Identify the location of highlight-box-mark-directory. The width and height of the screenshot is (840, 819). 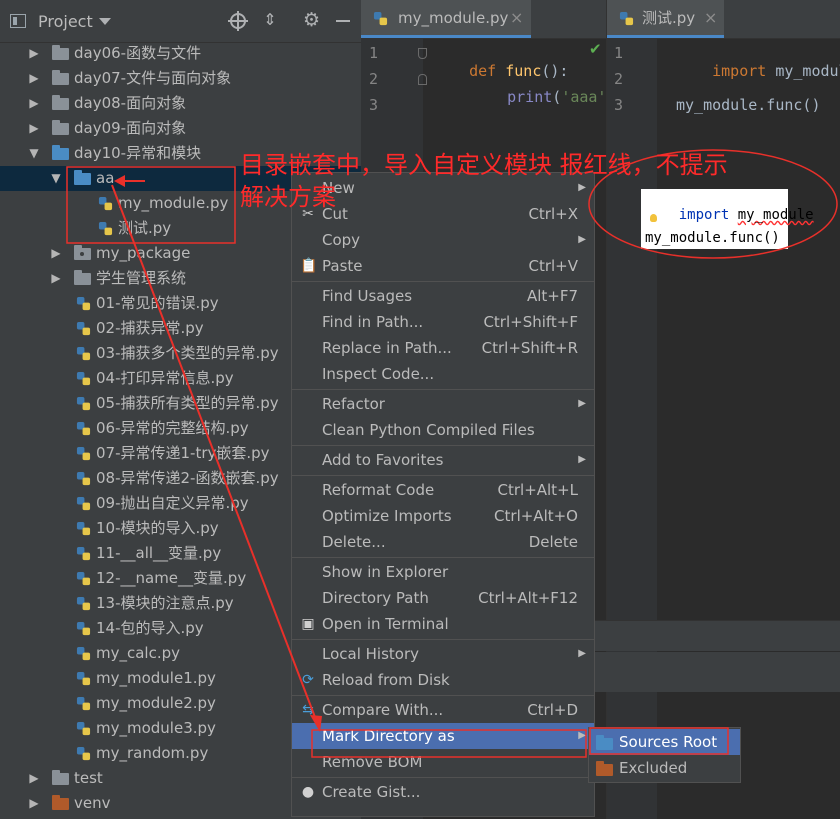
(449, 743).